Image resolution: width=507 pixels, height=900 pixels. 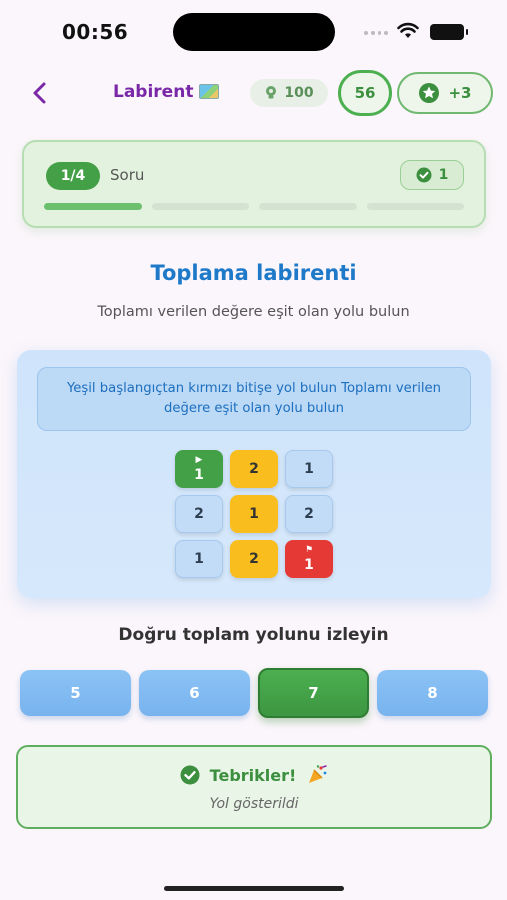 I want to click on maze-cell-start: ▶ 1, so click(x=199, y=469).